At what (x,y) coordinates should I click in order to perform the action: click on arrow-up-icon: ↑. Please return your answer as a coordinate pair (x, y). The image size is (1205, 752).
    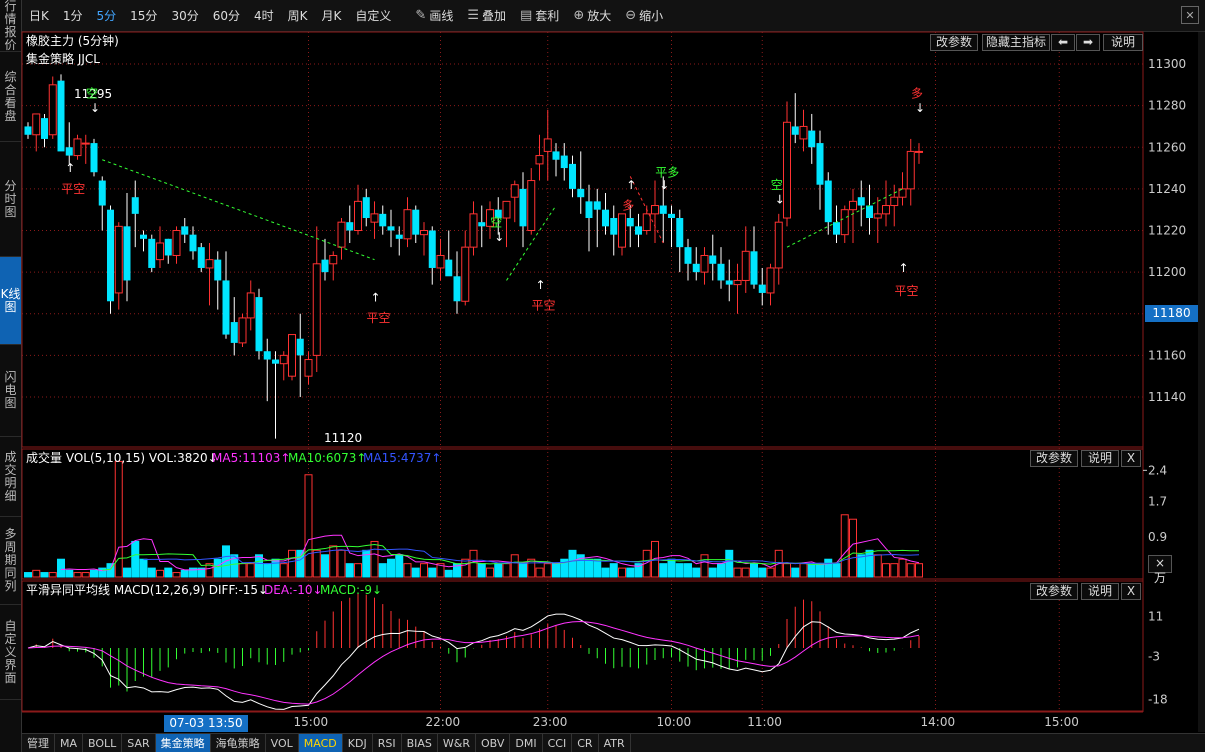
    Looking at the image, I should click on (70, 168).